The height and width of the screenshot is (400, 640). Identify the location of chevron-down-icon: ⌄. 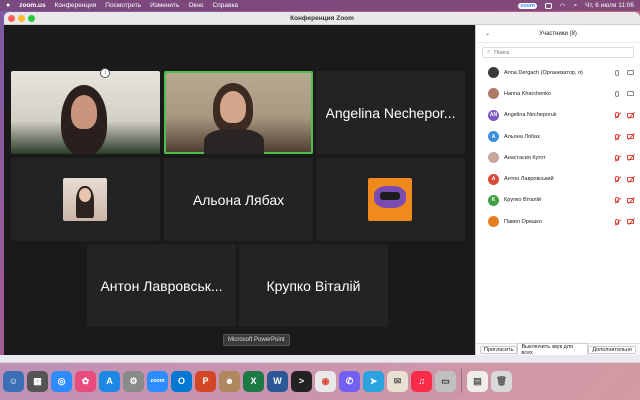
(487, 33).